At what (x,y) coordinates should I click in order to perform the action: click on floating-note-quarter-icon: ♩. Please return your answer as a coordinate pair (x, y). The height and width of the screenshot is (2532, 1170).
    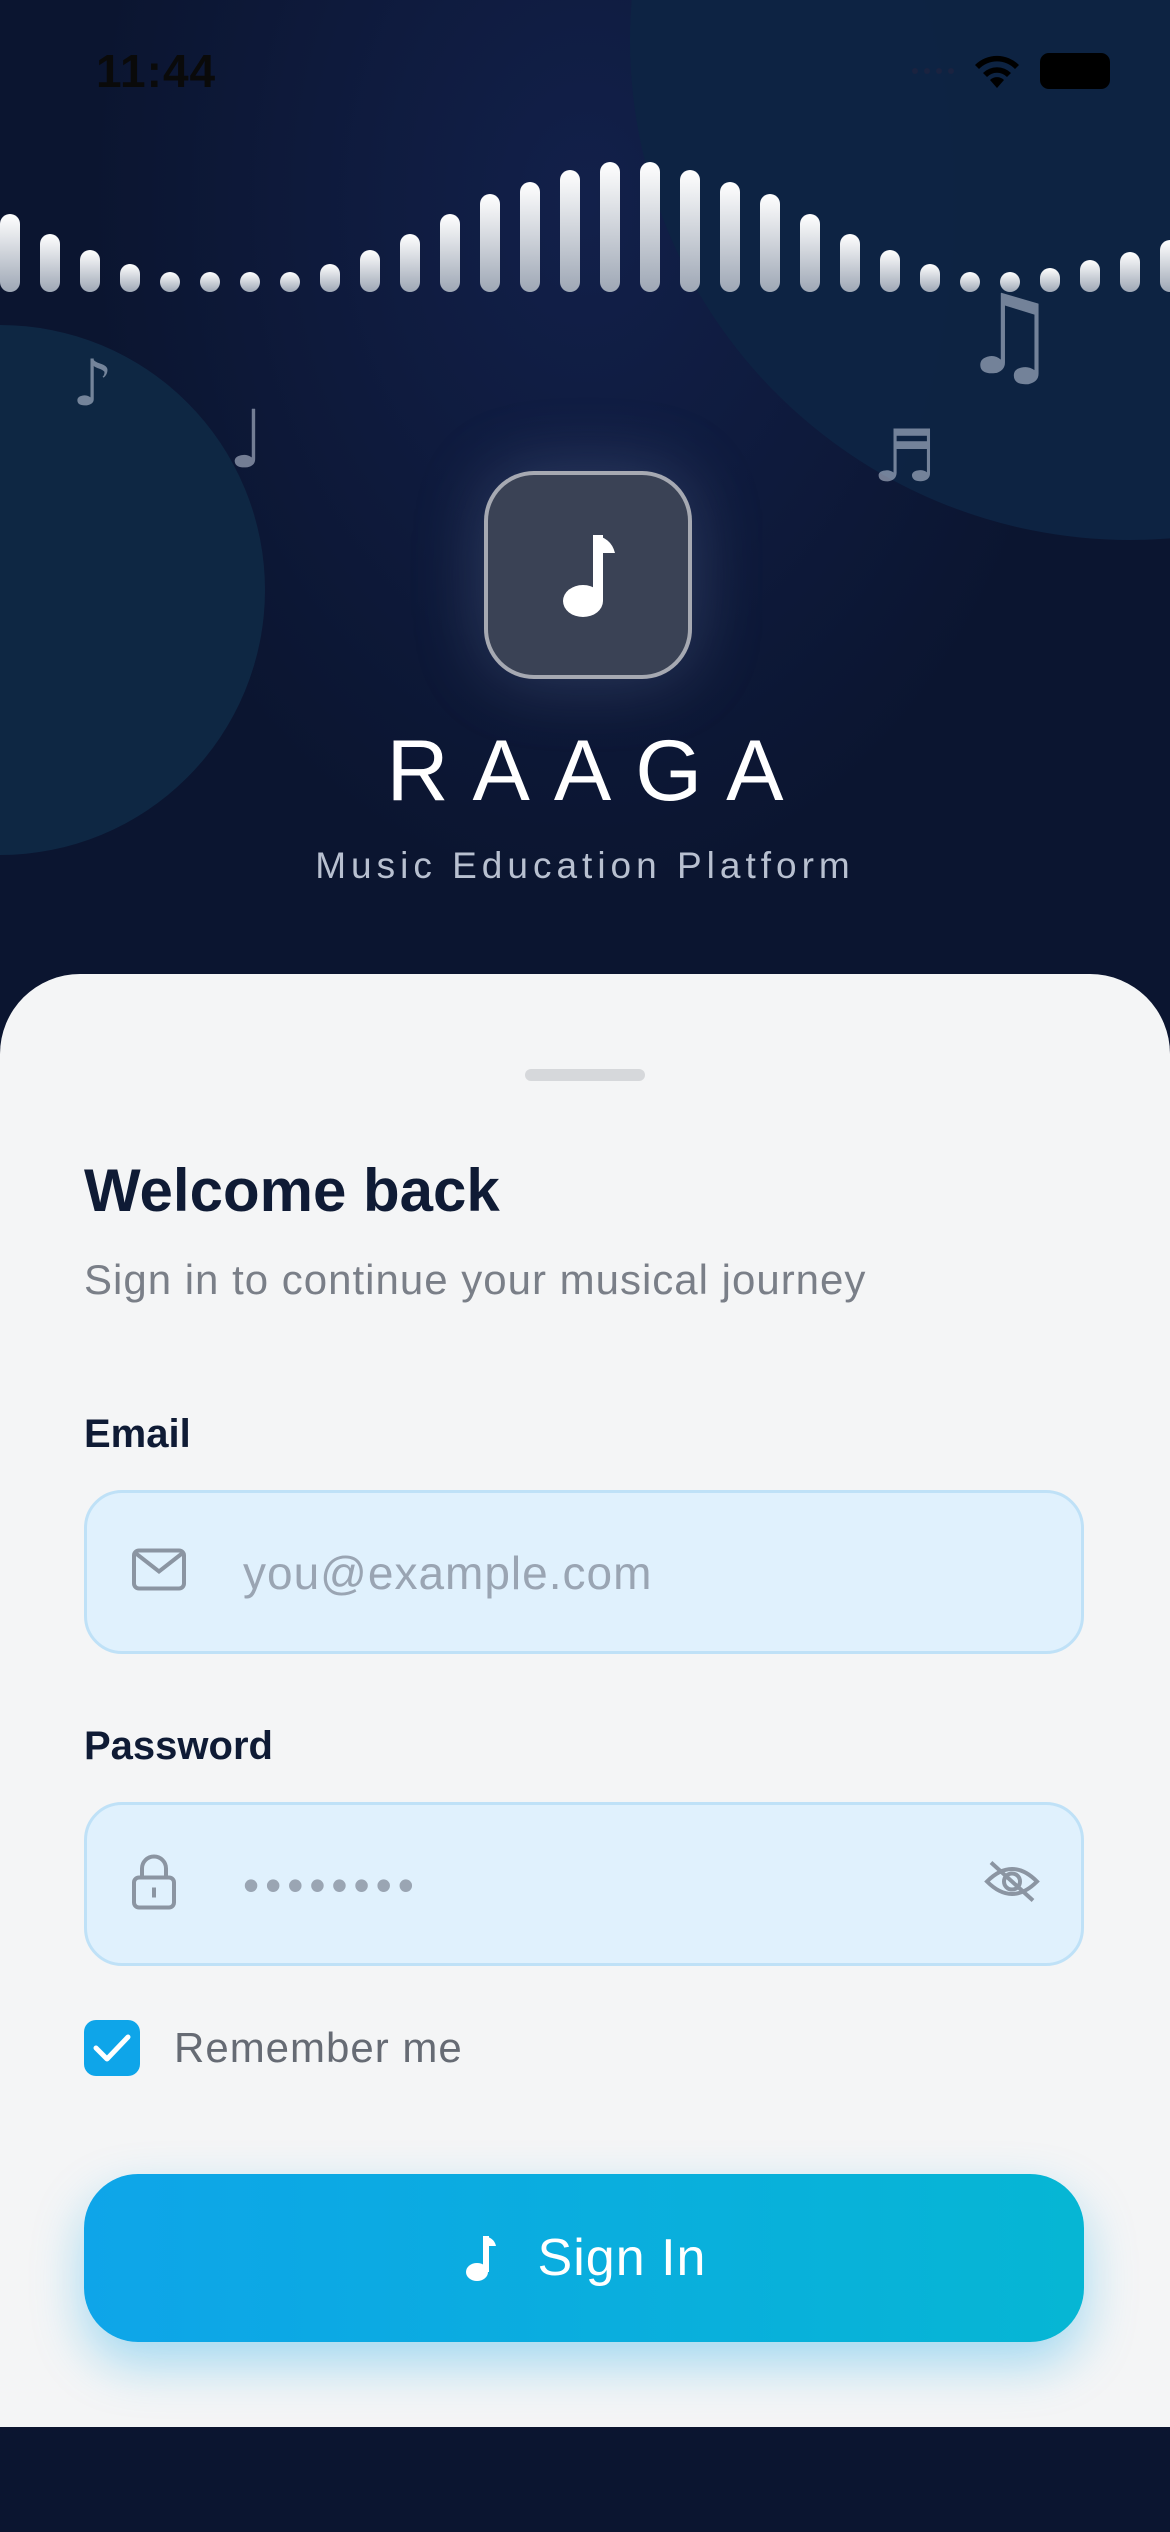
    Looking at the image, I should click on (247, 439).